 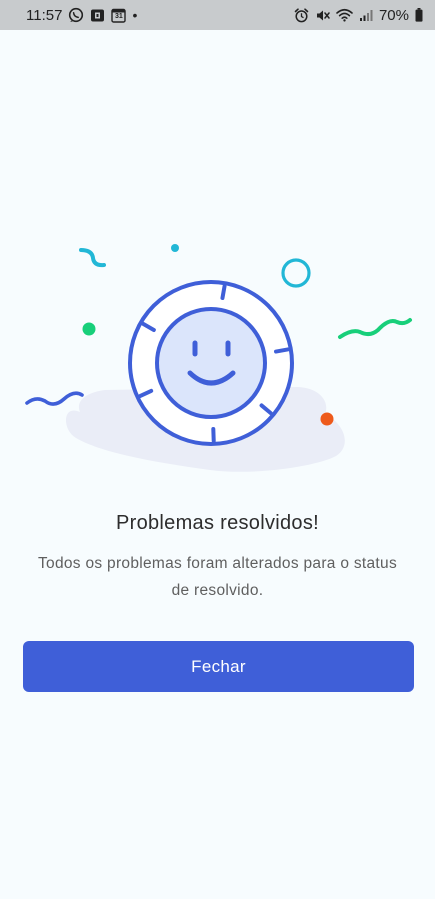 What do you see at coordinates (301, 15) in the screenshot?
I see `alarm-icon` at bounding box center [301, 15].